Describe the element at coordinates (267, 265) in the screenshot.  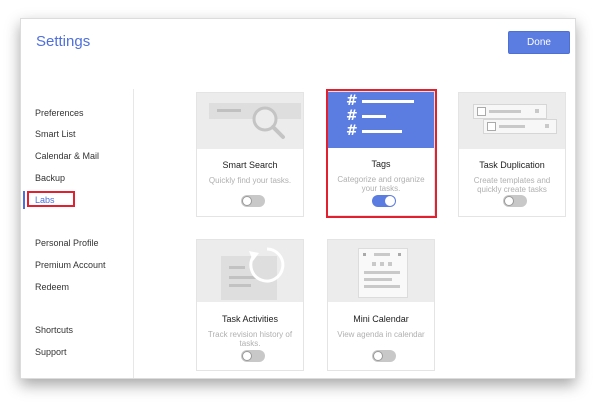
I see `history-icon` at that location.